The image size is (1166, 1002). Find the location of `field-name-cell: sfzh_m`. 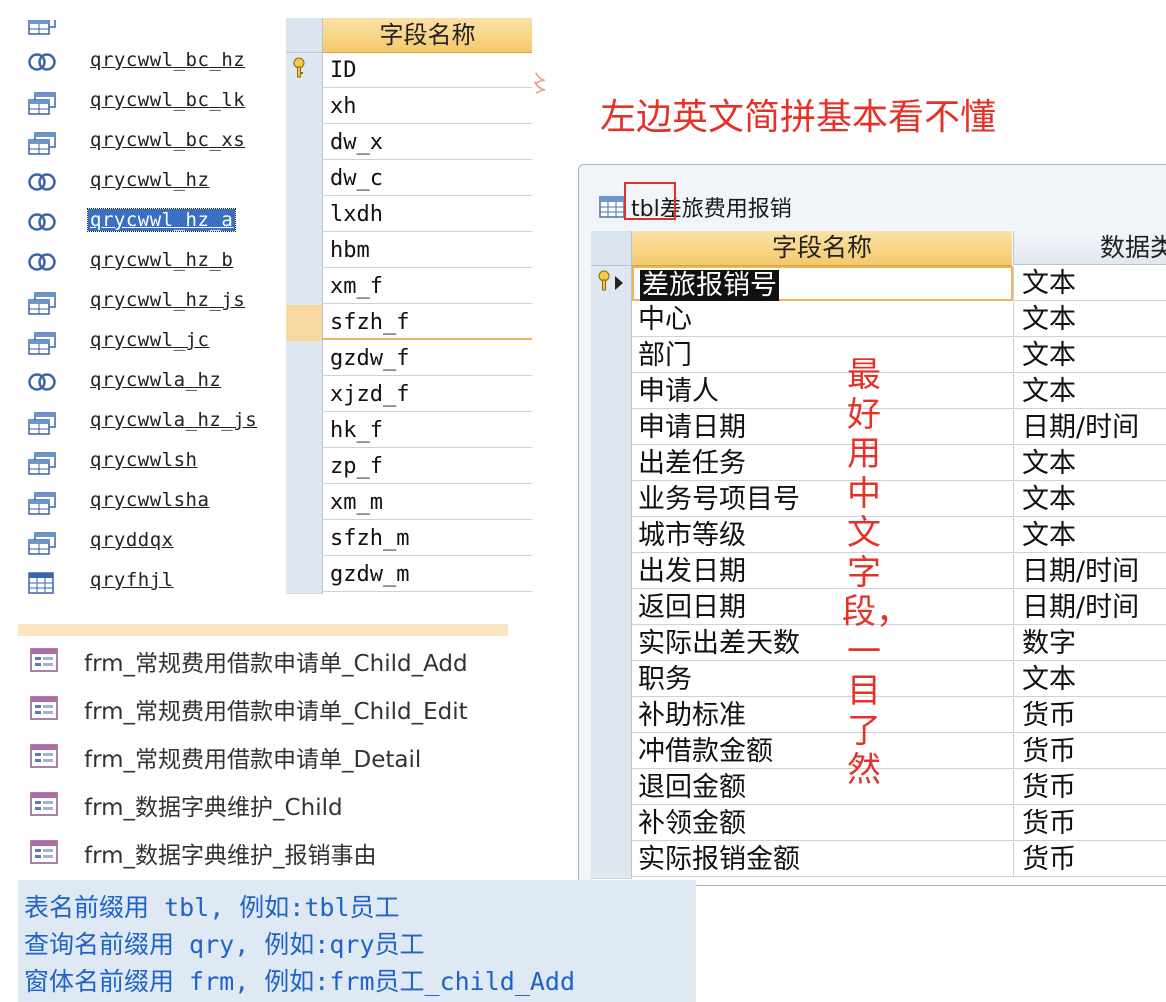

field-name-cell: sfzh_m is located at coordinates (427, 538).